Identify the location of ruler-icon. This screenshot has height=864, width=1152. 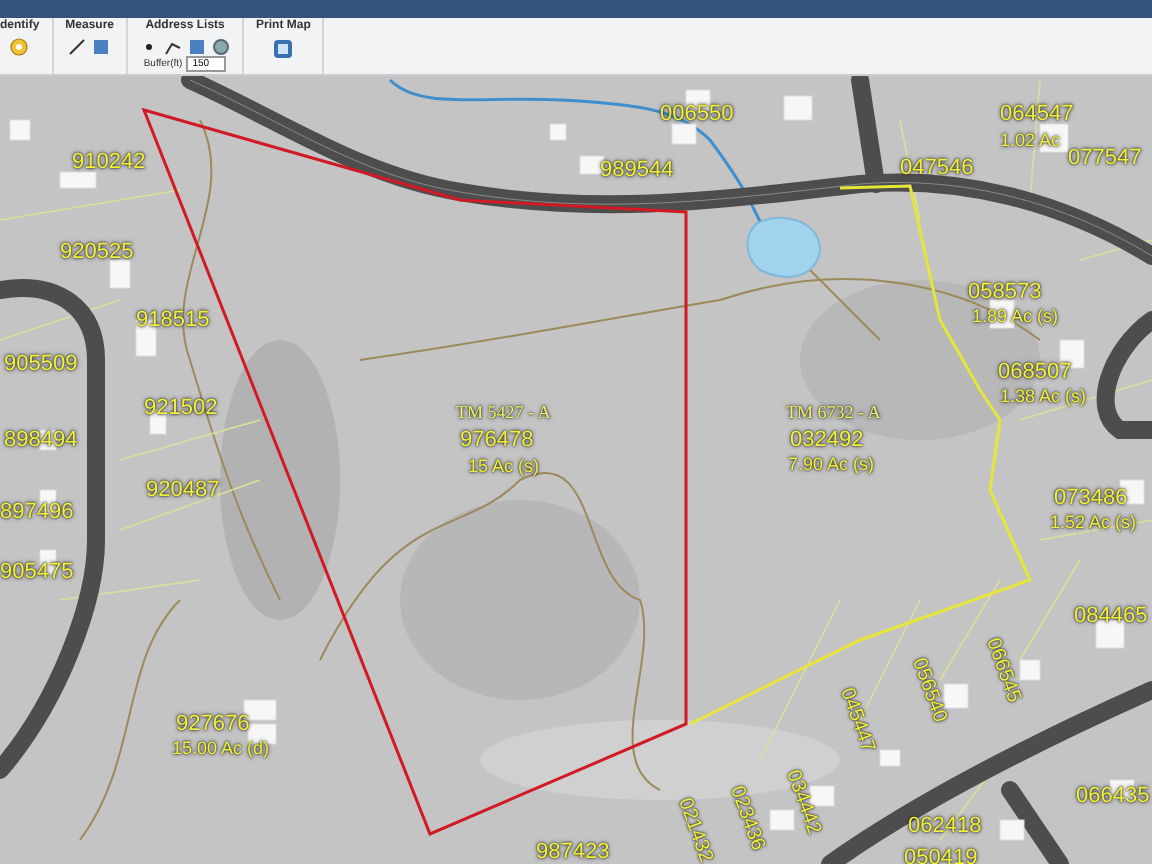
(77, 47).